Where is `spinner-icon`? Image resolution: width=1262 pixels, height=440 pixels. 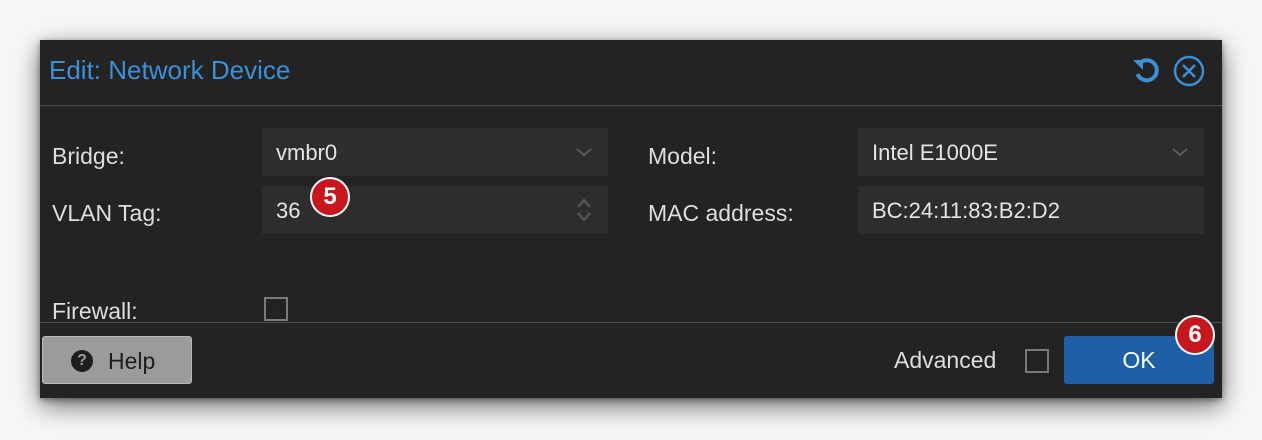 spinner-icon is located at coordinates (584, 210).